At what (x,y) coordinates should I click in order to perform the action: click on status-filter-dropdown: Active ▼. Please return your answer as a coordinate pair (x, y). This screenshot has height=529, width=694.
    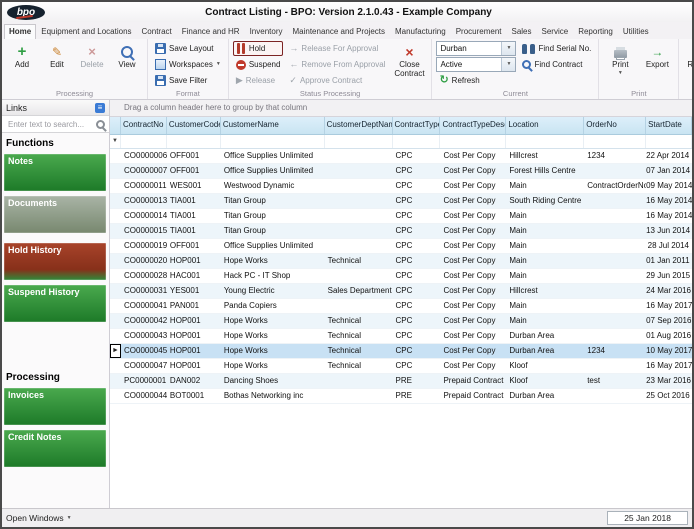
    Looking at the image, I should click on (476, 64).